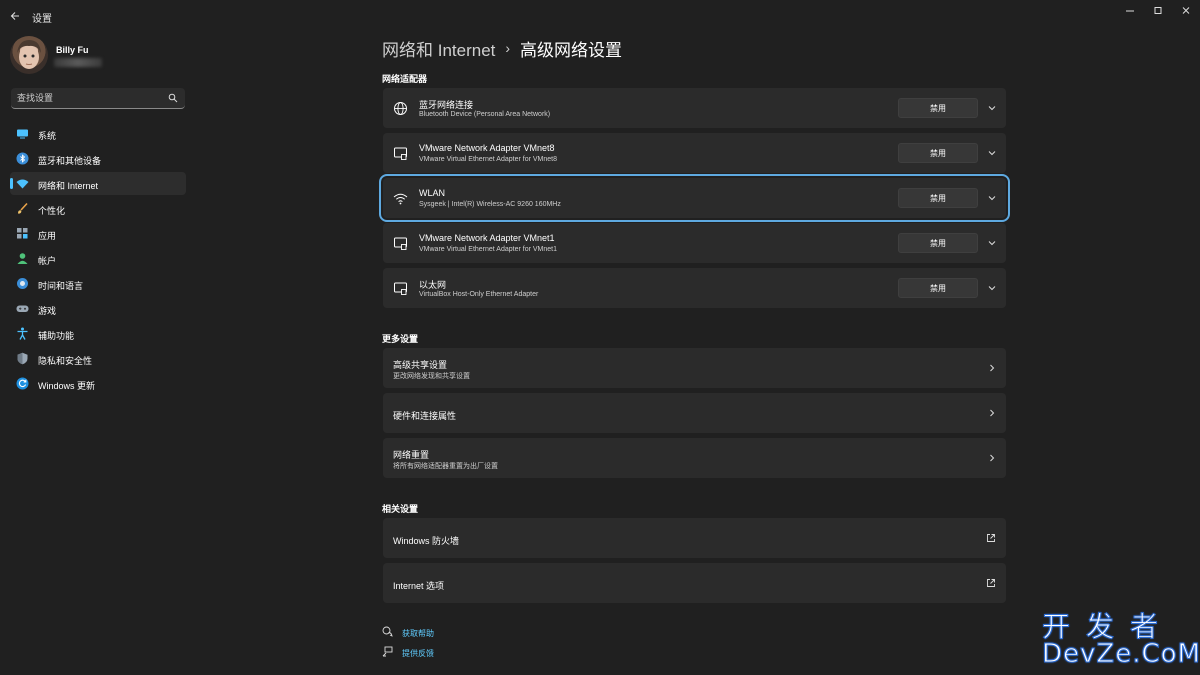 This screenshot has width=1200, height=675. What do you see at coordinates (1158, 11) in the screenshot?
I see `maximize-icon` at bounding box center [1158, 11].